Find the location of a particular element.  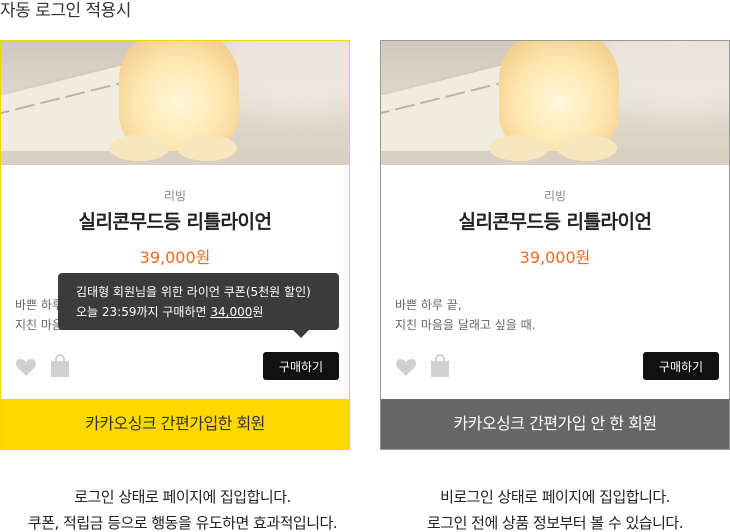

tooltip-line2: 오늘 23:59까지 구매하면 34,000원 is located at coordinates (207, 312).